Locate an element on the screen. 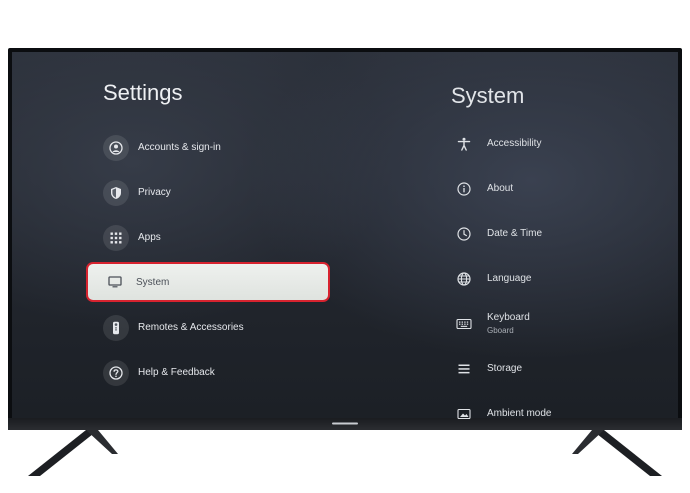 The image size is (690, 493). system-item-label: About is located at coordinates (500, 188).